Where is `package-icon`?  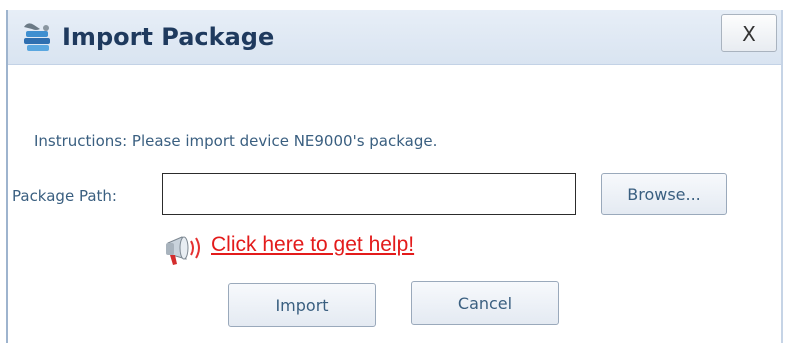 package-icon is located at coordinates (38, 37).